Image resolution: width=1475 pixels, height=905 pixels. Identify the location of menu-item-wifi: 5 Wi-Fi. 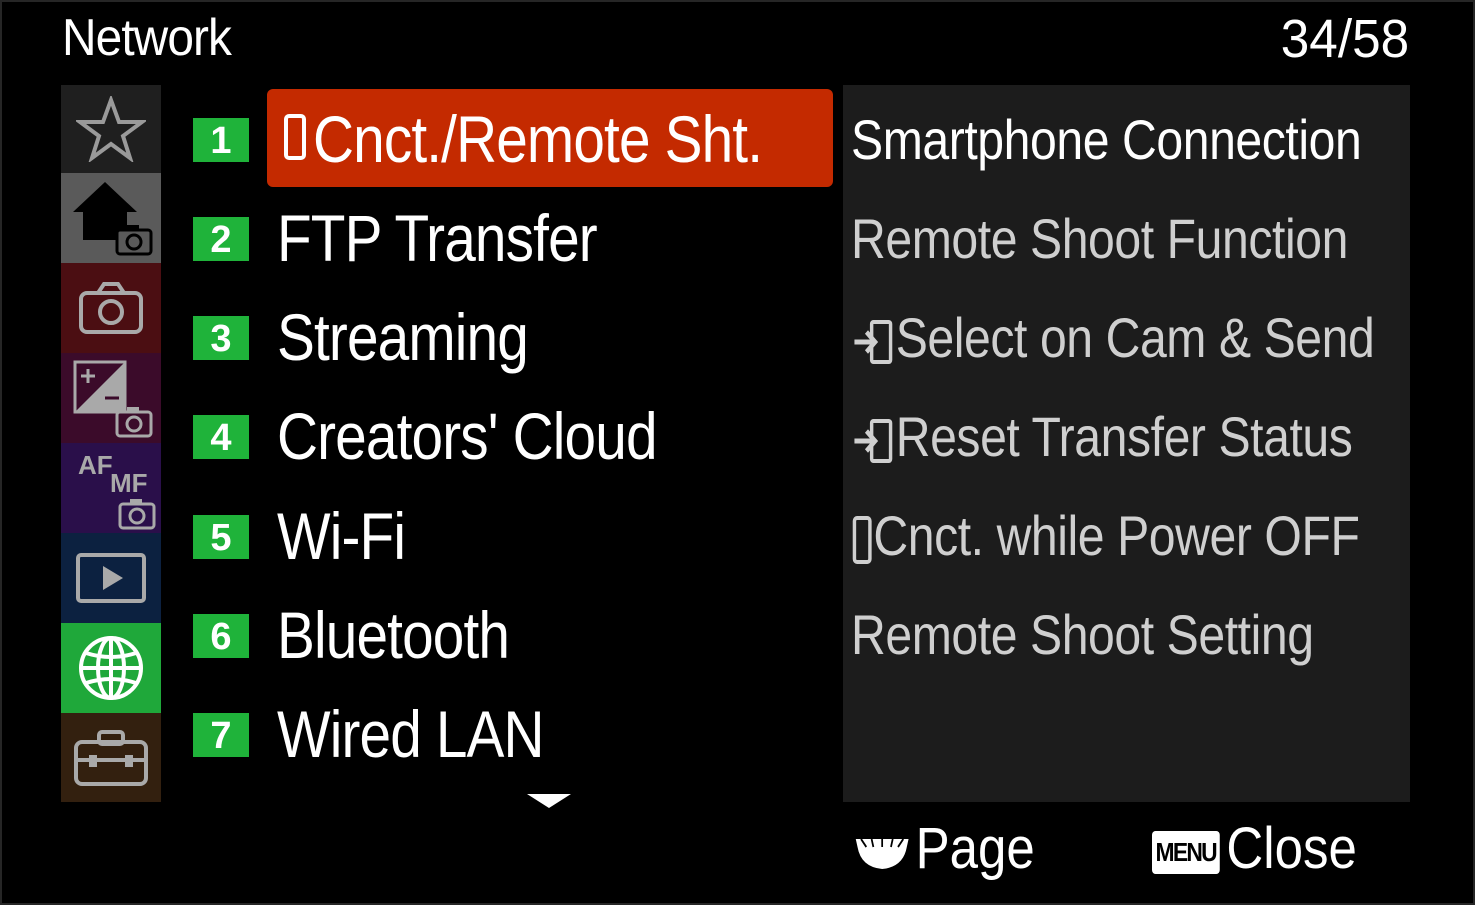
(513, 535).